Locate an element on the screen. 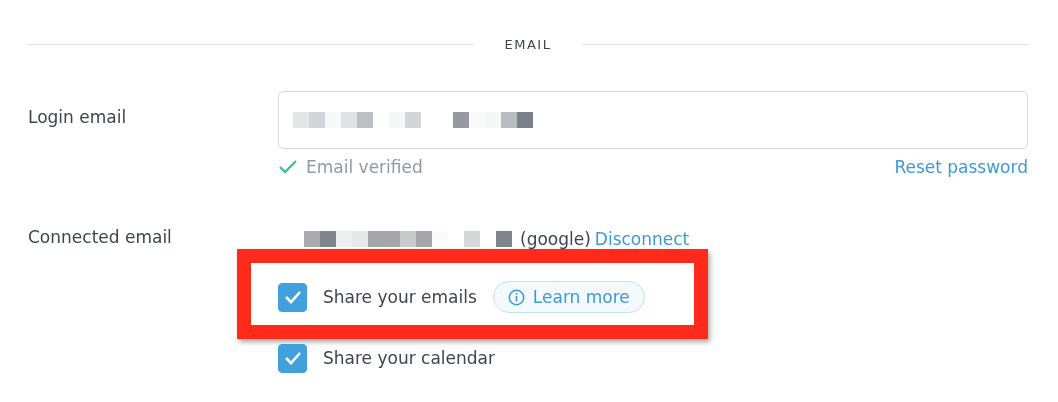 This screenshot has height=402, width=1058. learn-more-button: Learn more is located at coordinates (568, 297).